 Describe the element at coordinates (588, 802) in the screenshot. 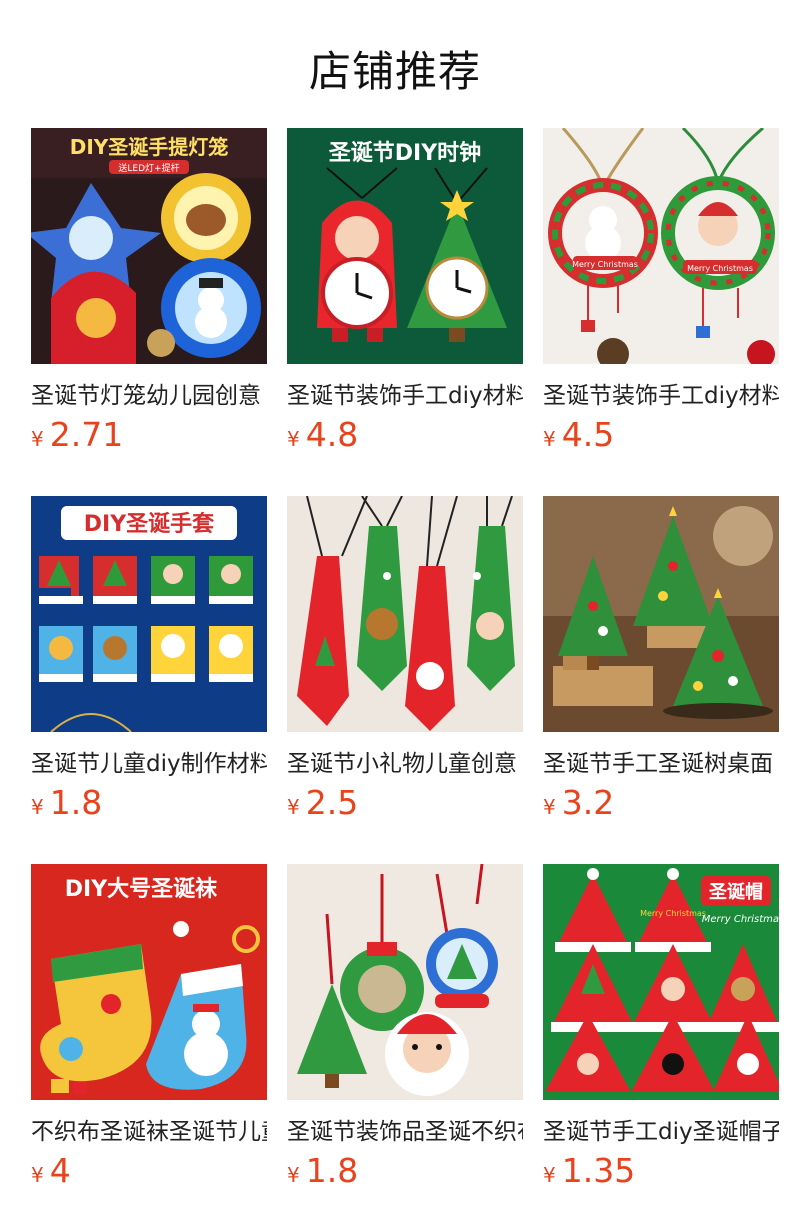

I see `price-value: 3.2` at that location.